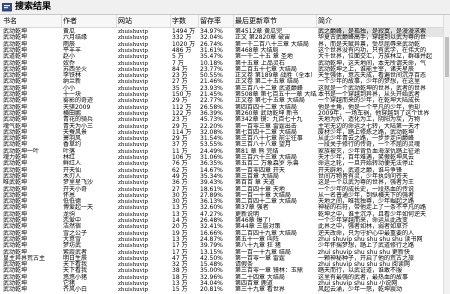 The image size is (450, 294). I want to click on cell-chapter: 第三十九章 看世界, so click(260, 290).